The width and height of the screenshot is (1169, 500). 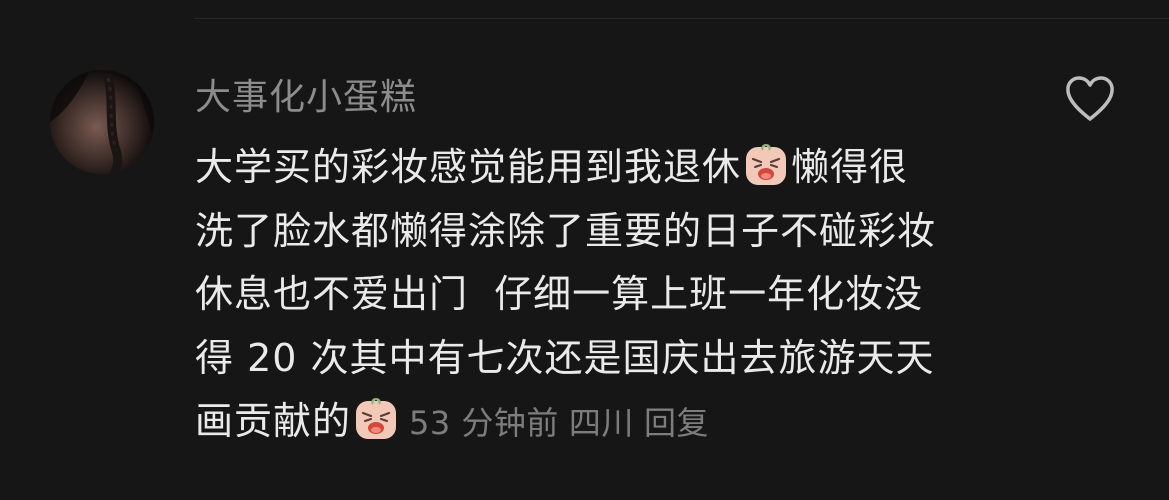 What do you see at coordinates (565, 357) in the screenshot?
I see `comment-line-4: 得 20 次其中有七次还是国庆出去旅游天天` at bounding box center [565, 357].